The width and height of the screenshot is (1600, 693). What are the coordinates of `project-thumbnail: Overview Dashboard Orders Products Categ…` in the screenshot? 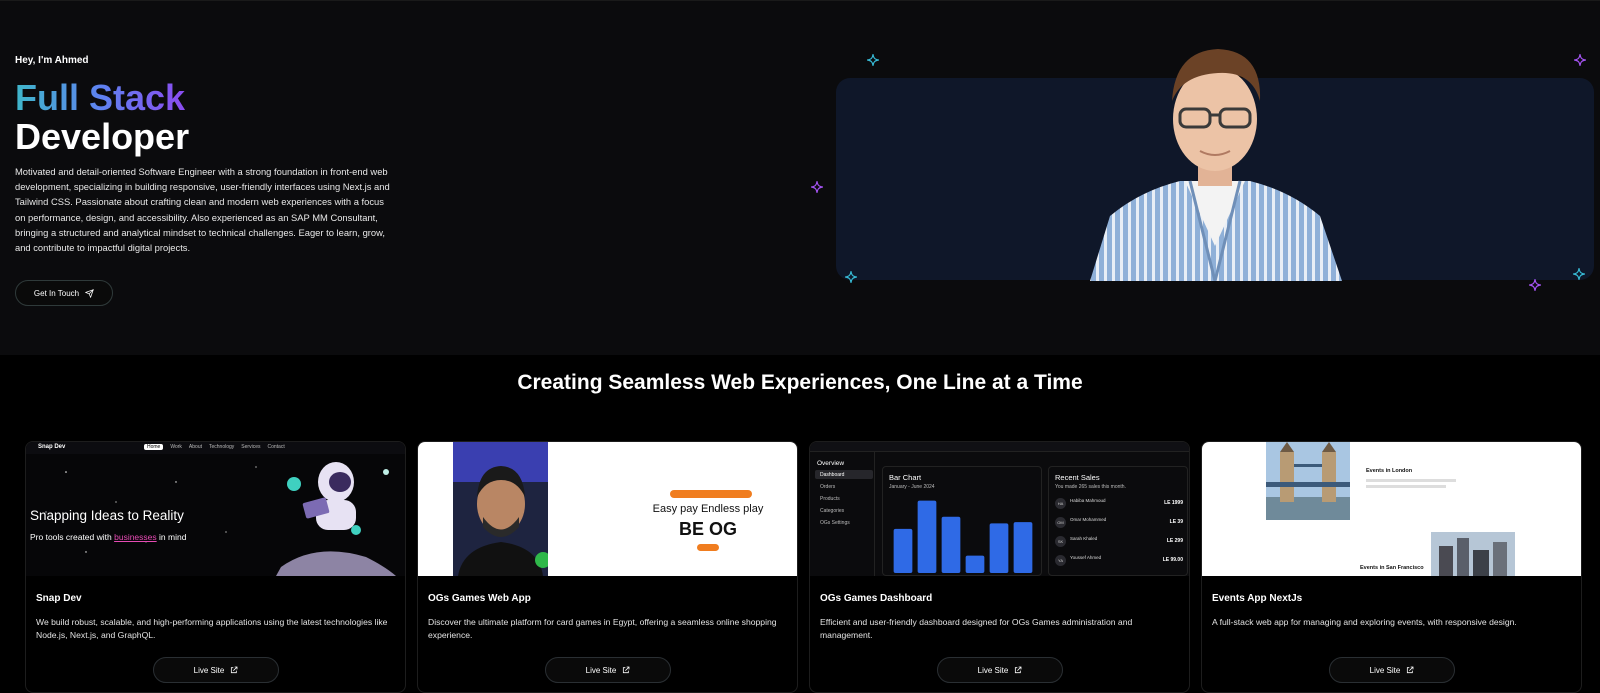 It's located at (999, 509).